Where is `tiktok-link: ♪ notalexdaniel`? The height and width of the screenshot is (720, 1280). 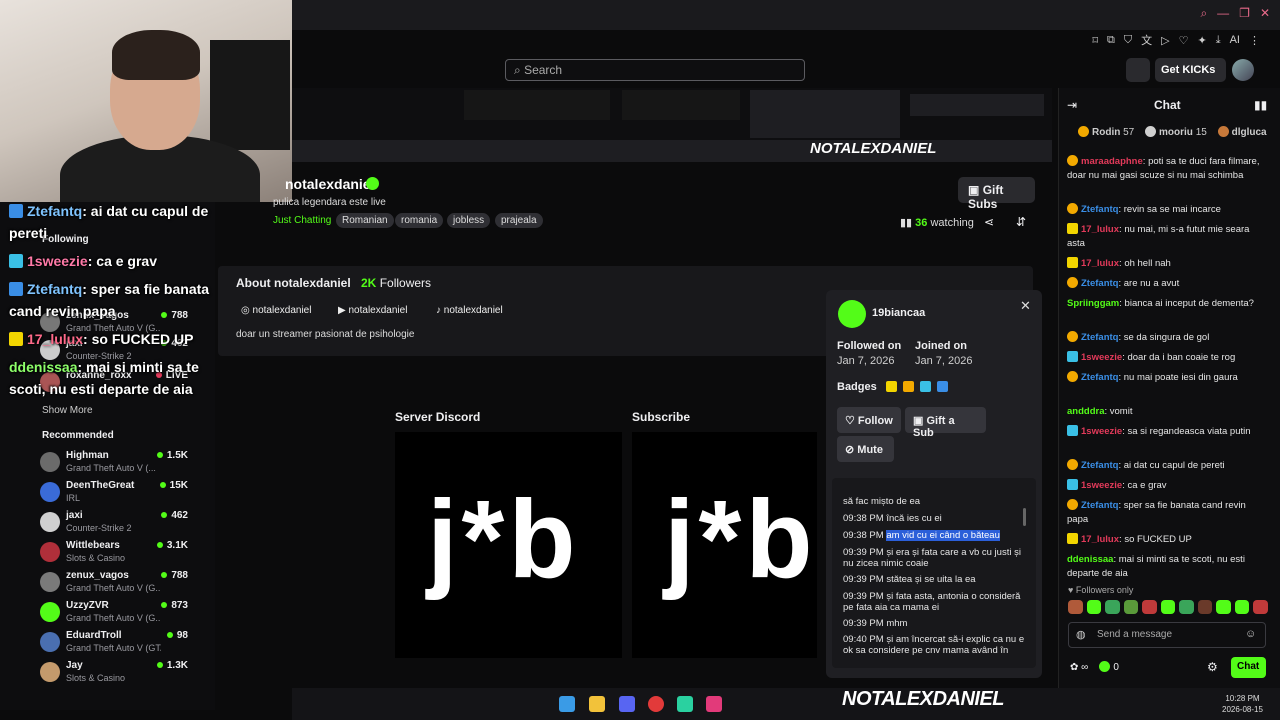 tiktok-link: ♪ notalexdaniel is located at coordinates (469, 310).